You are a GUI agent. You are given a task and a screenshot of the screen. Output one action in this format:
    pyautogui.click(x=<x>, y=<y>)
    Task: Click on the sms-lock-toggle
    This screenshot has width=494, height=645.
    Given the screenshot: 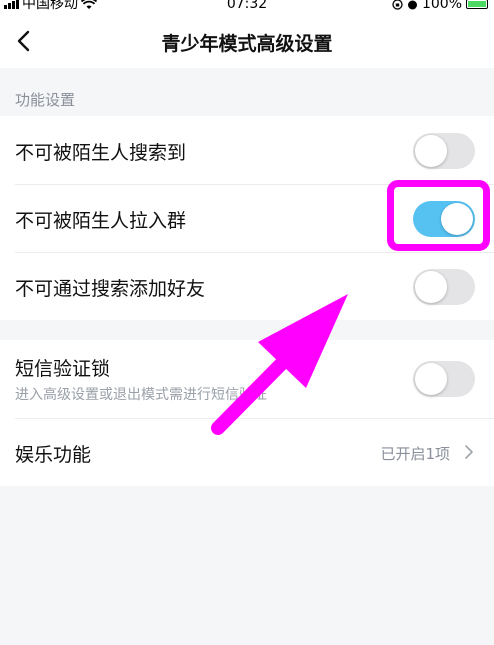 What is the action you would take?
    pyautogui.click(x=444, y=379)
    